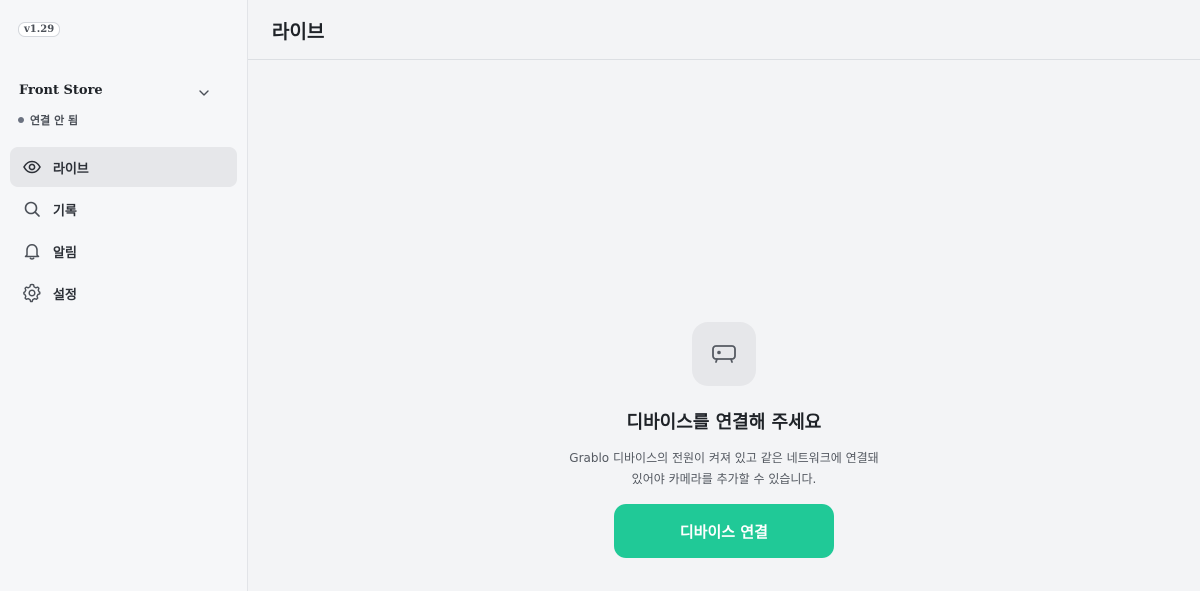 The width and height of the screenshot is (1200, 591). I want to click on connection-status: 연결 안 됨, so click(48, 120).